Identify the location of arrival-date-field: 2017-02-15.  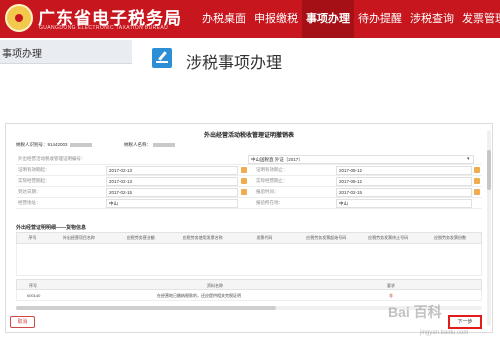
(172, 192).